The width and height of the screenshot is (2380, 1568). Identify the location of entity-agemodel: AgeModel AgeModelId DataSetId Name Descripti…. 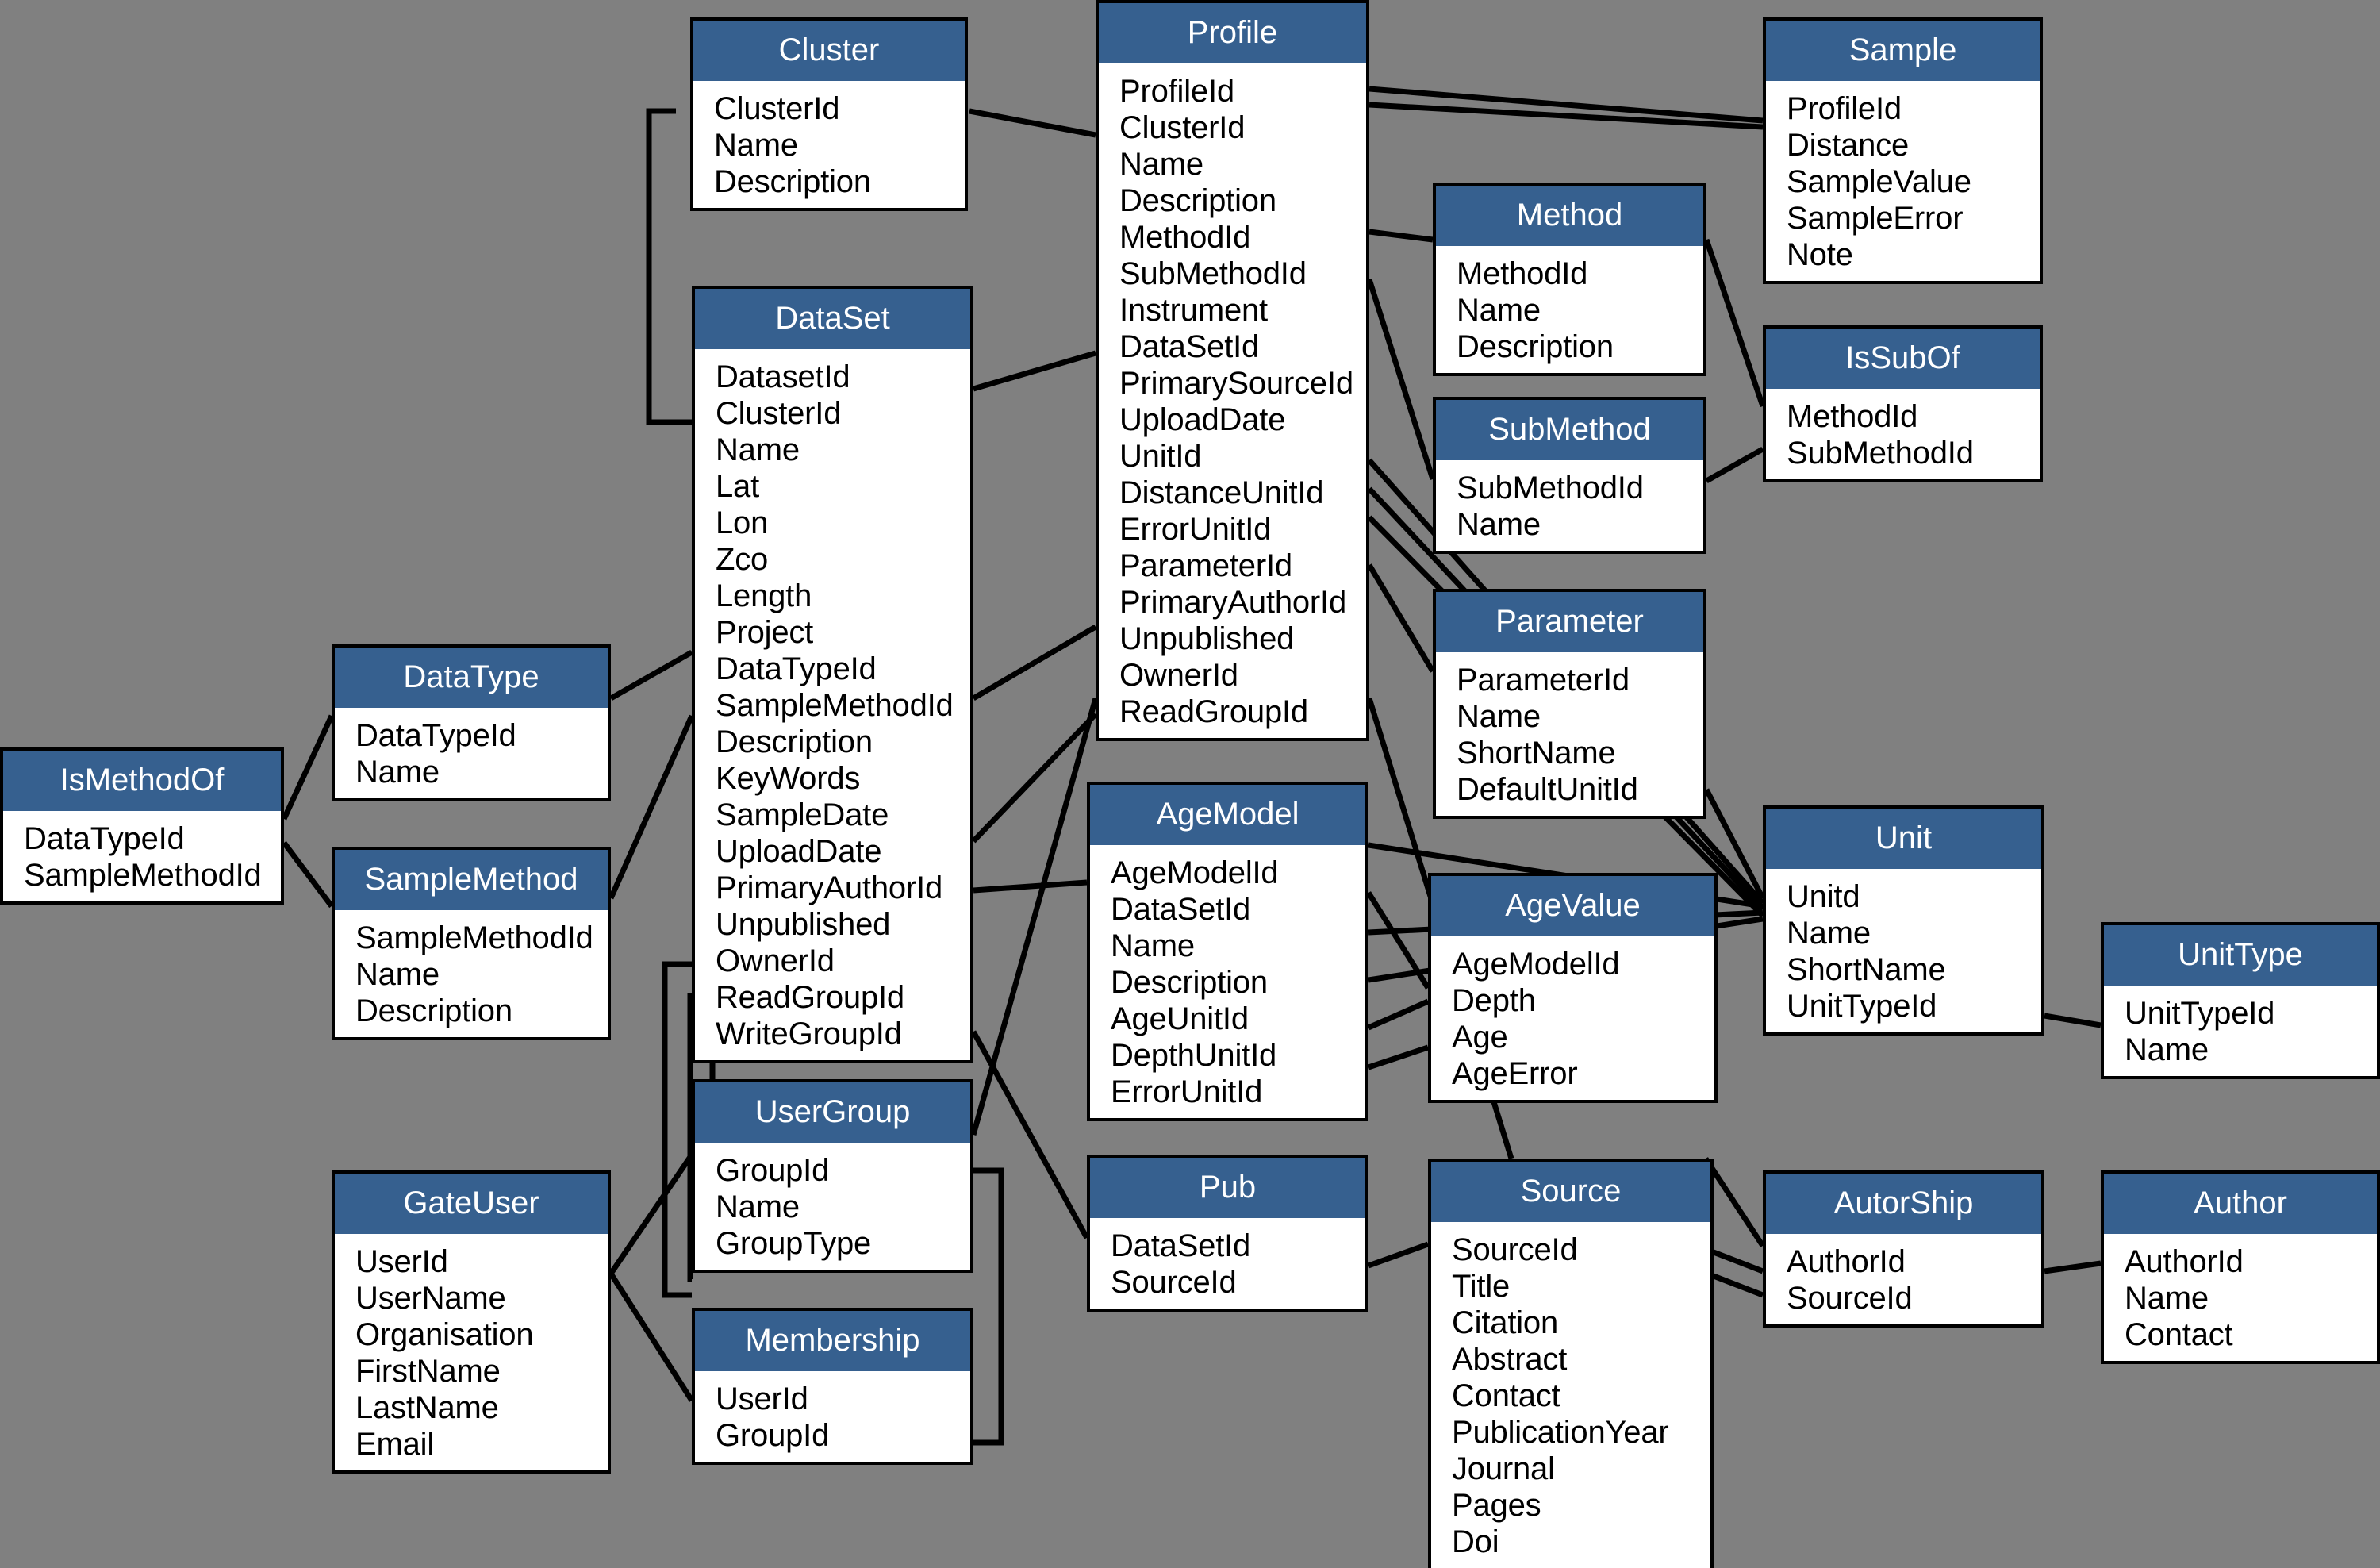
(1227, 952).